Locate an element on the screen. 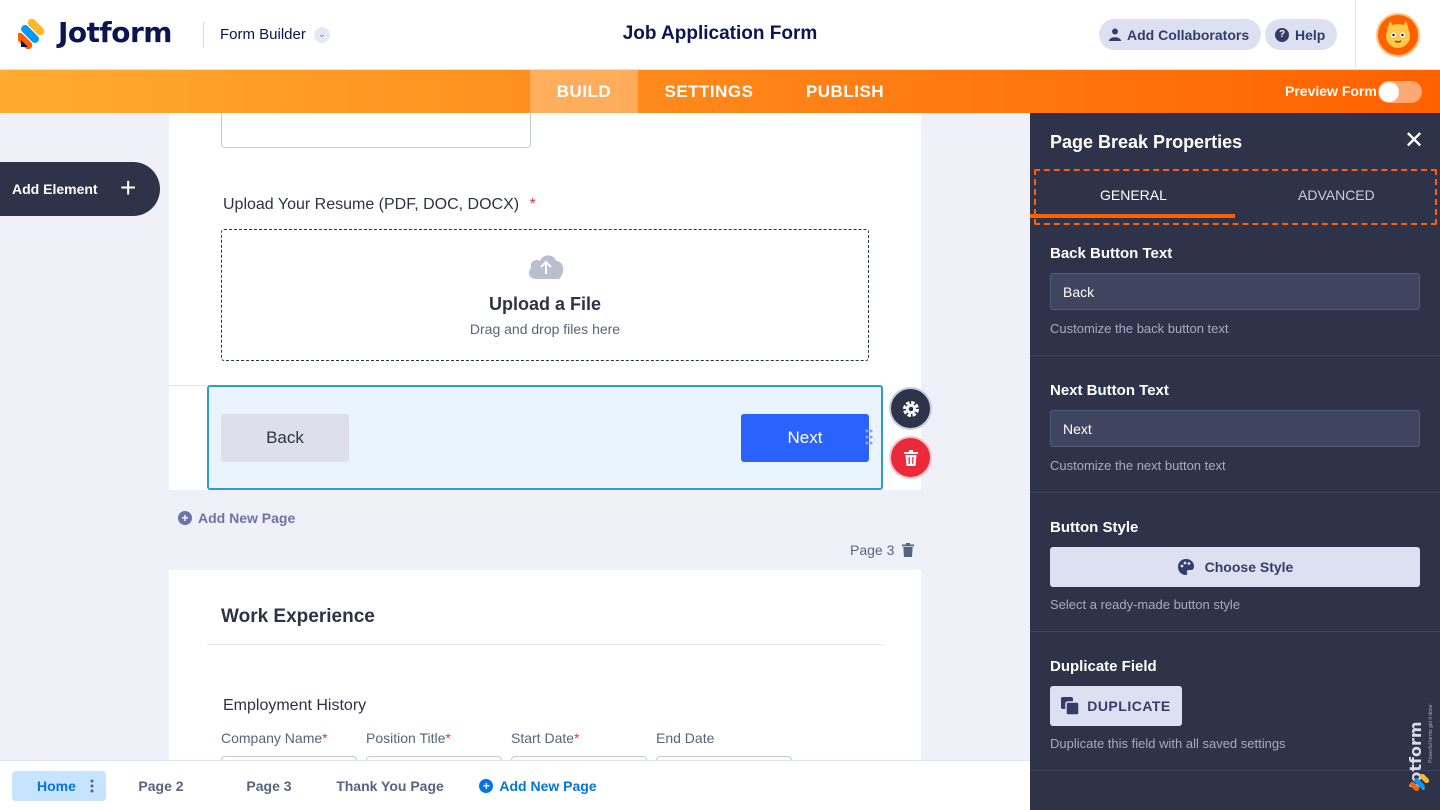  back-button: Back is located at coordinates (285, 438).